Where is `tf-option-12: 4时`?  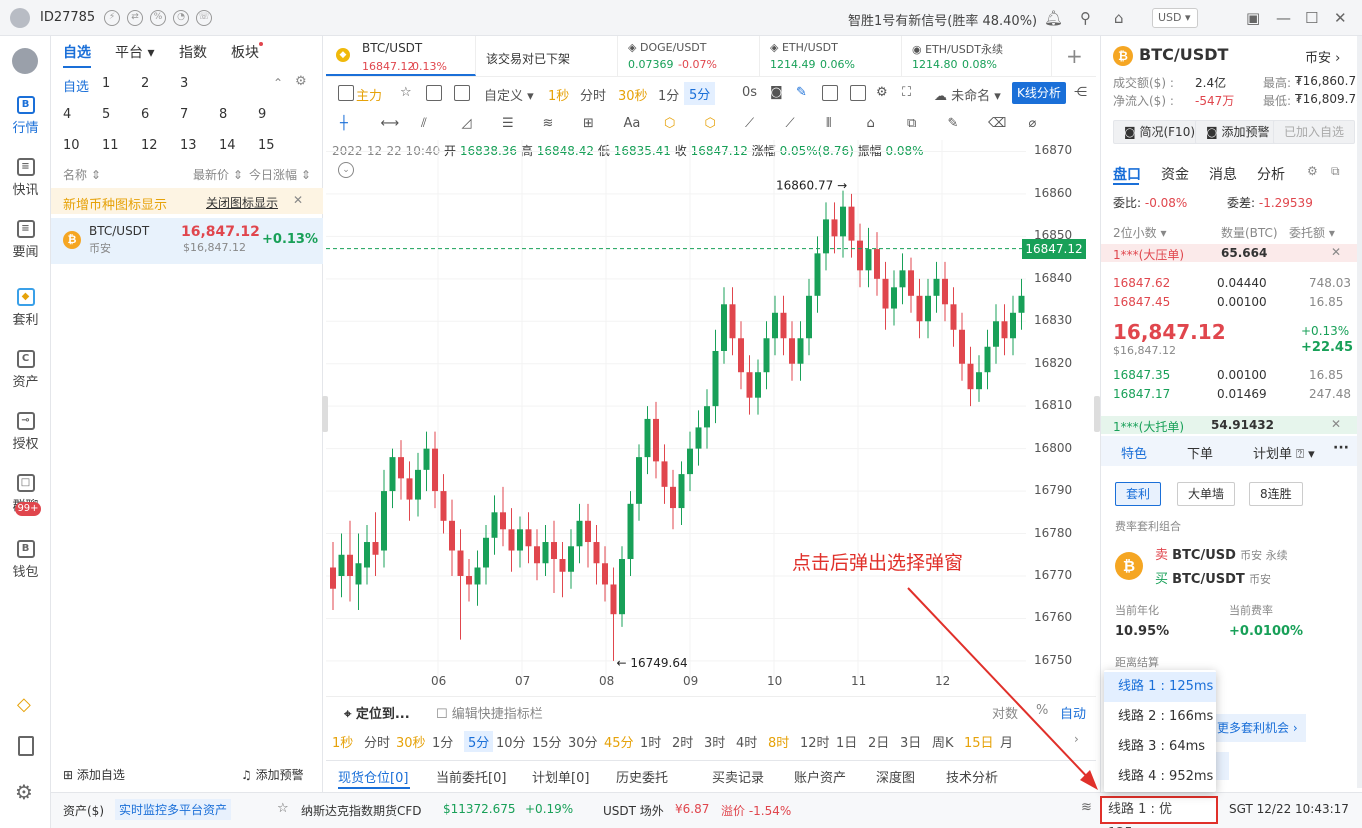
tf-option-12: 4时 is located at coordinates (746, 741).